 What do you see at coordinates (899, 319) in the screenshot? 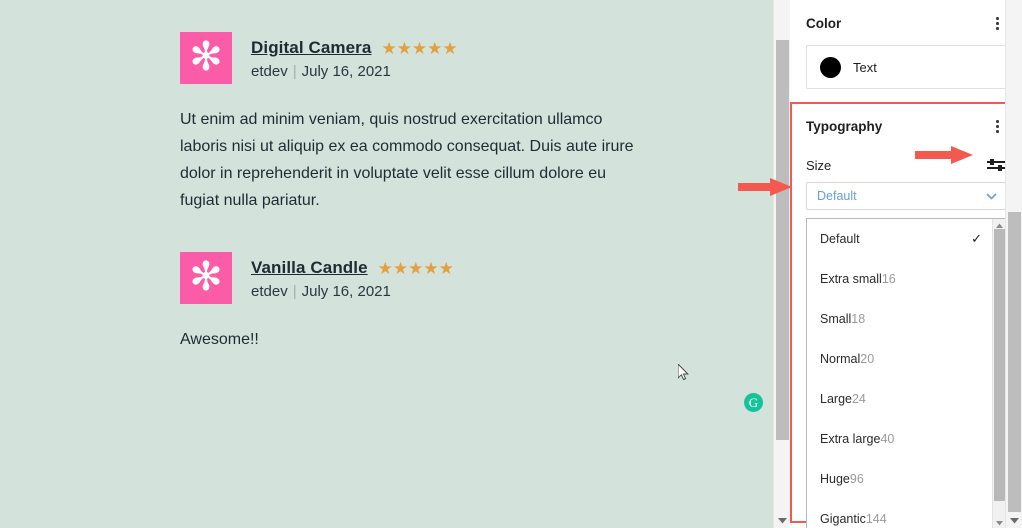
I see `dropdown-option: Small18` at bounding box center [899, 319].